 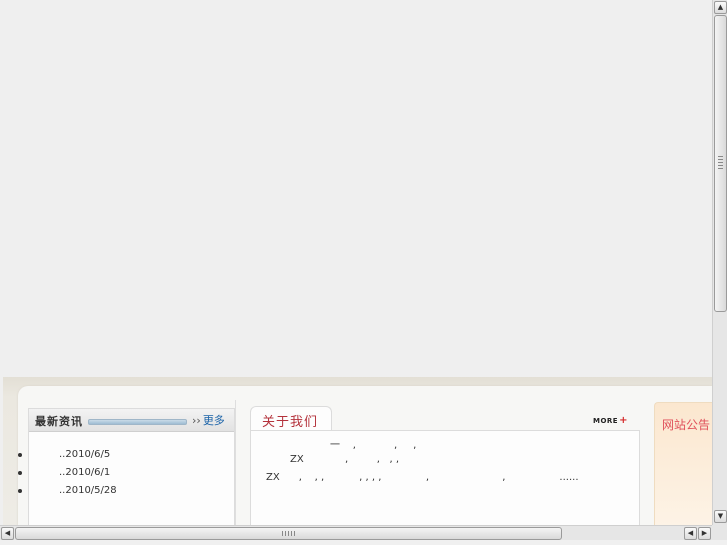 What do you see at coordinates (363, 542) in the screenshot?
I see `bottom-strip` at bounding box center [363, 542].